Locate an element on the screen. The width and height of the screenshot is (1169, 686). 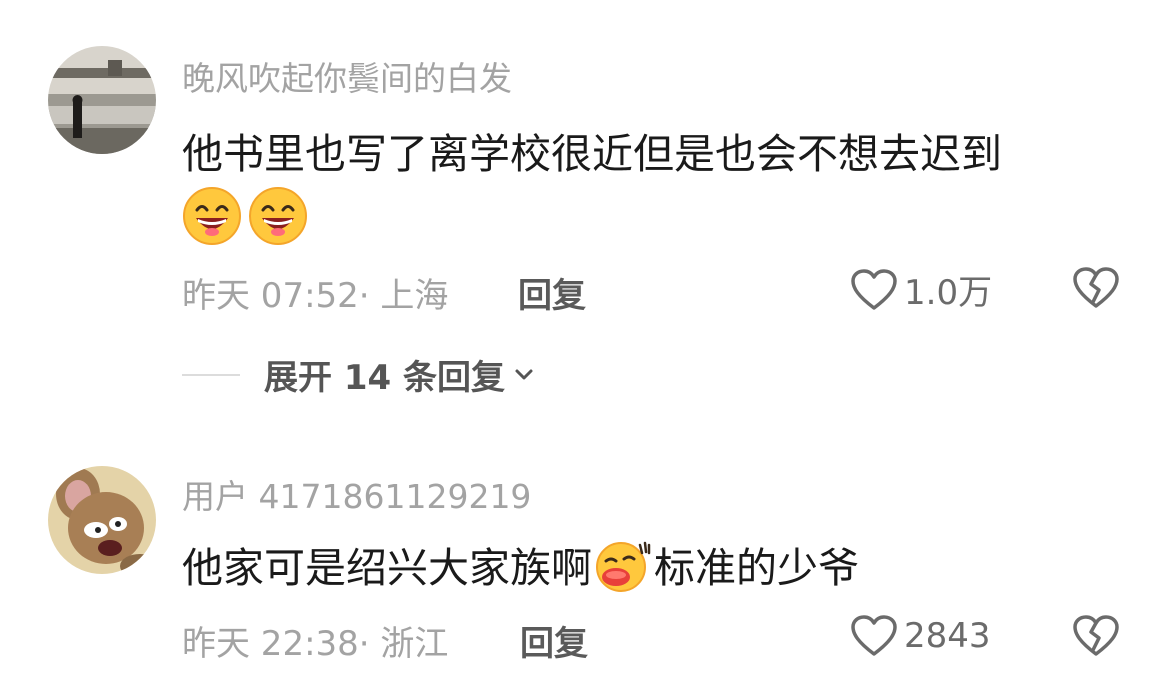
chevron-down-icon is located at coordinates (524, 374).